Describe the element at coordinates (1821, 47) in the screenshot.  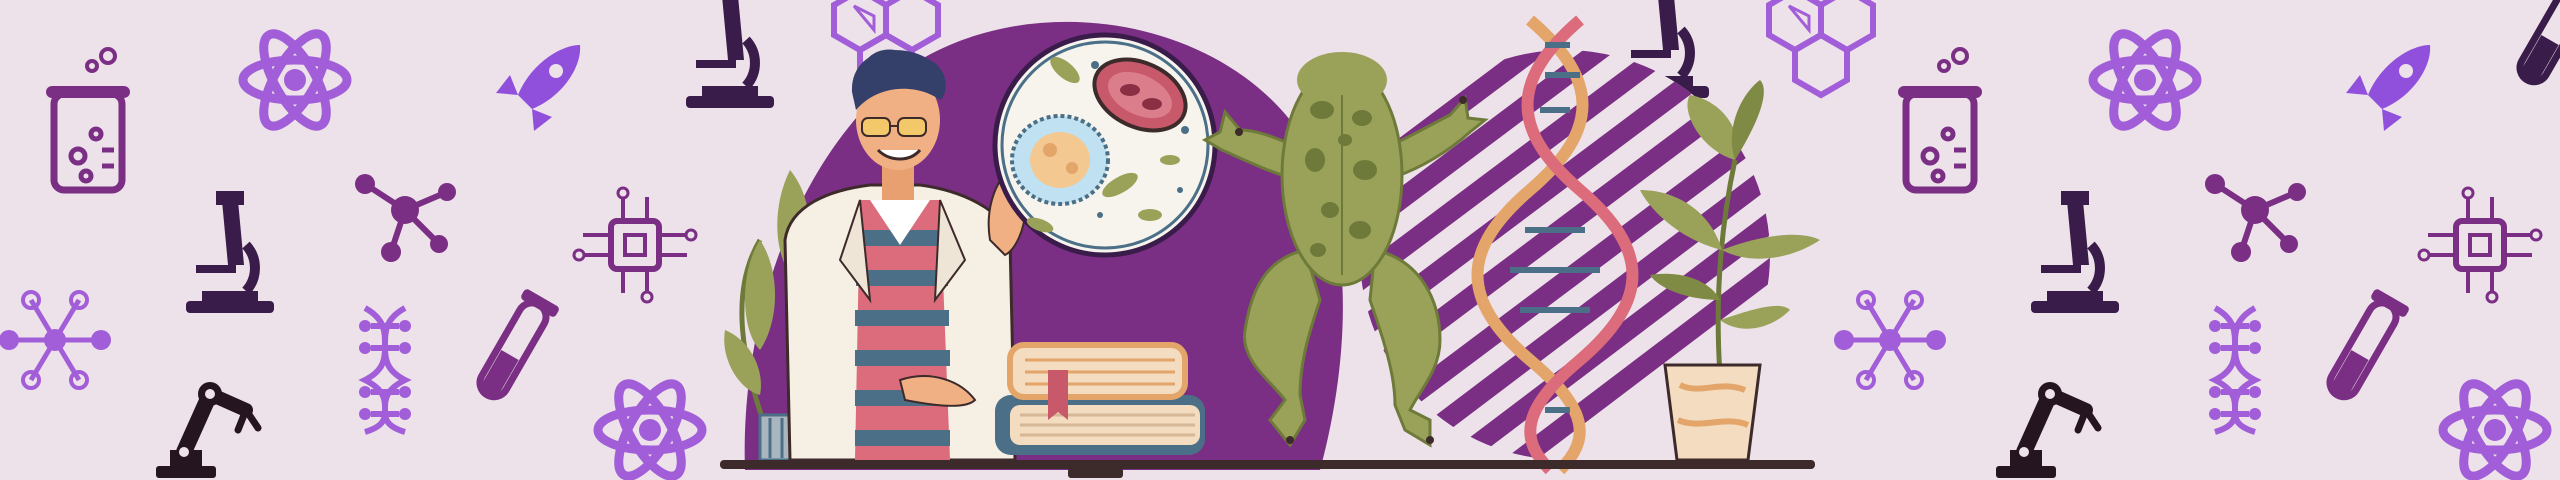
I see `hexagon-molecule-icon` at that location.